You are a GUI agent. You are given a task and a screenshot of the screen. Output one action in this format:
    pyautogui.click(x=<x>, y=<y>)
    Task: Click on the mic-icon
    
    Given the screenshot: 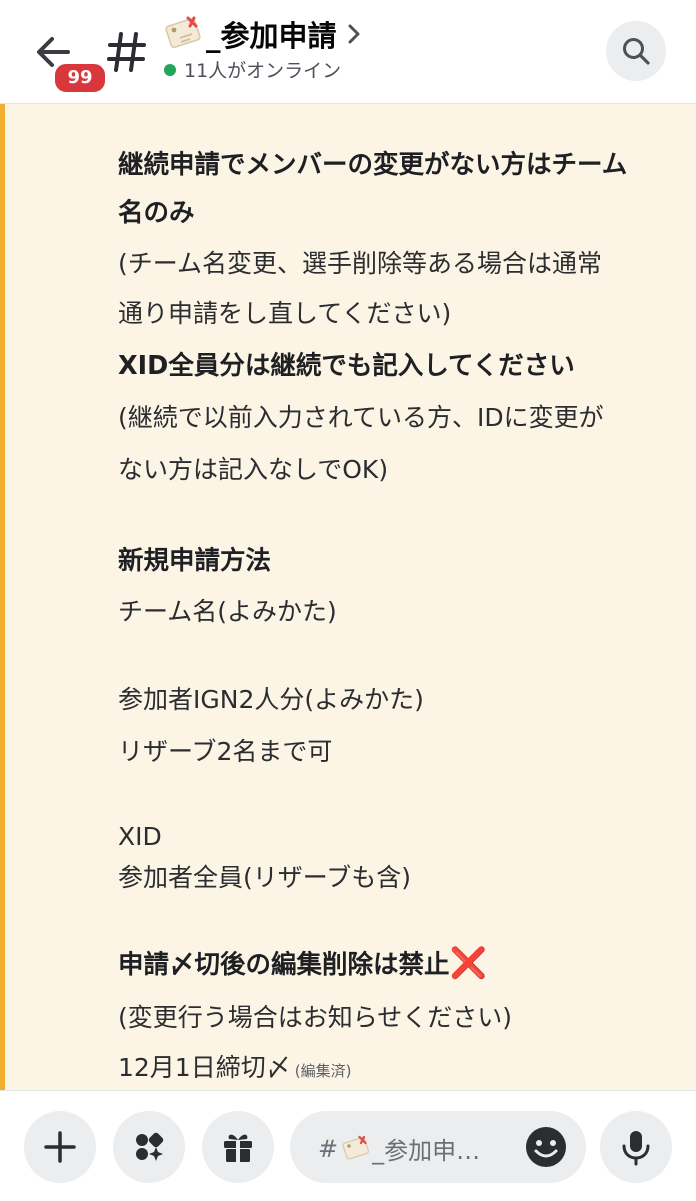 What is the action you would take?
    pyautogui.click(x=636, y=1148)
    